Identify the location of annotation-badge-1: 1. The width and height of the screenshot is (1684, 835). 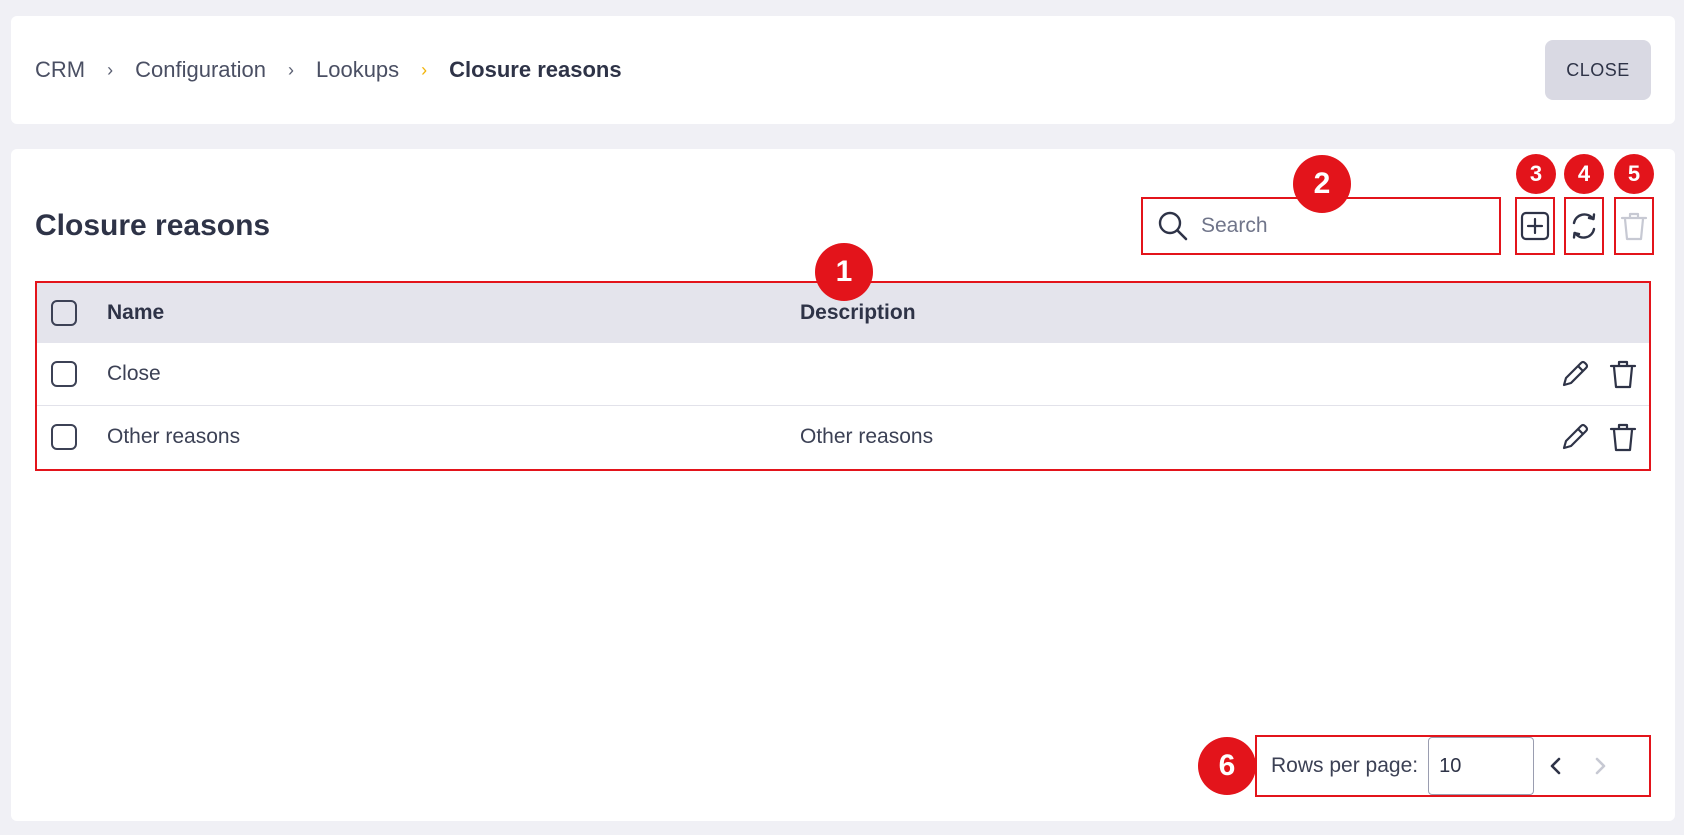
(844, 272).